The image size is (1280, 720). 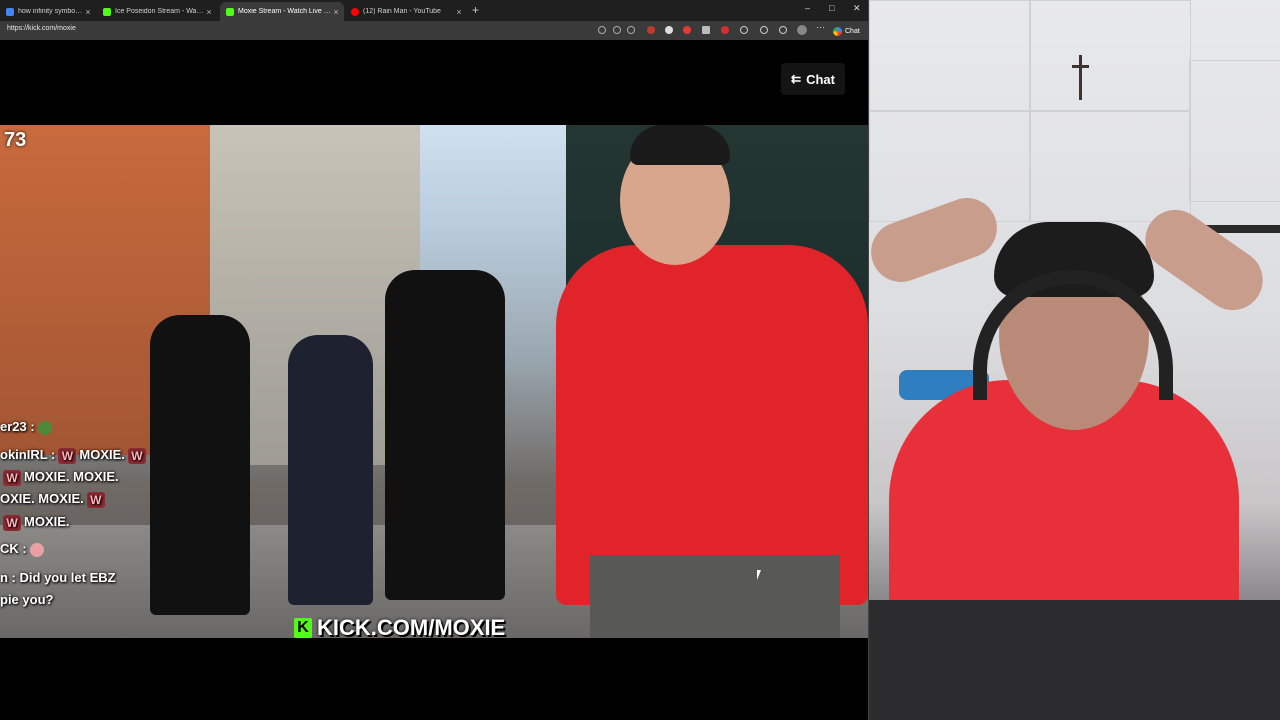 I want to click on frog-emote-icon, so click(x=44, y=427).